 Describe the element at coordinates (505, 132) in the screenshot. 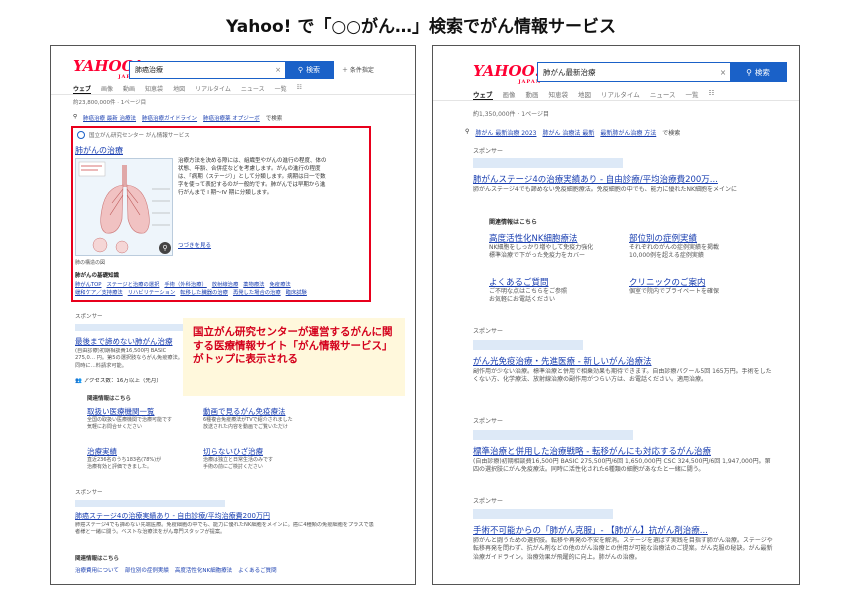

I see `related-search-0: 肺がん 最新治療 2023` at that location.